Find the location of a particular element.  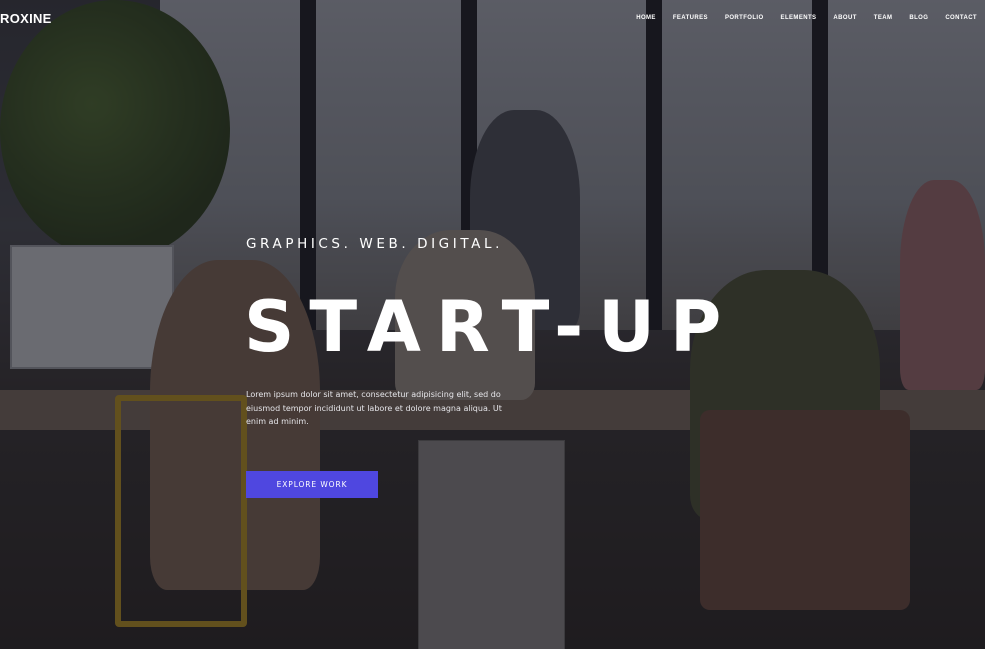

nav-blog: BLOG is located at coordinates (918, 18).